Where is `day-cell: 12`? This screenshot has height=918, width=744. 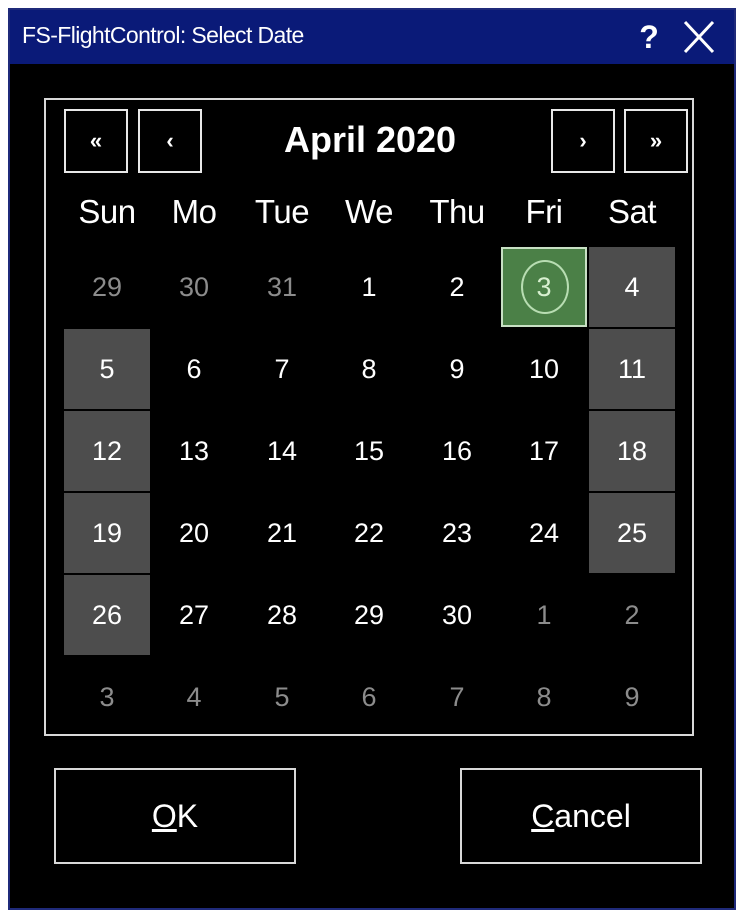 day-cell: 12 is located at coordinates (107, 451).